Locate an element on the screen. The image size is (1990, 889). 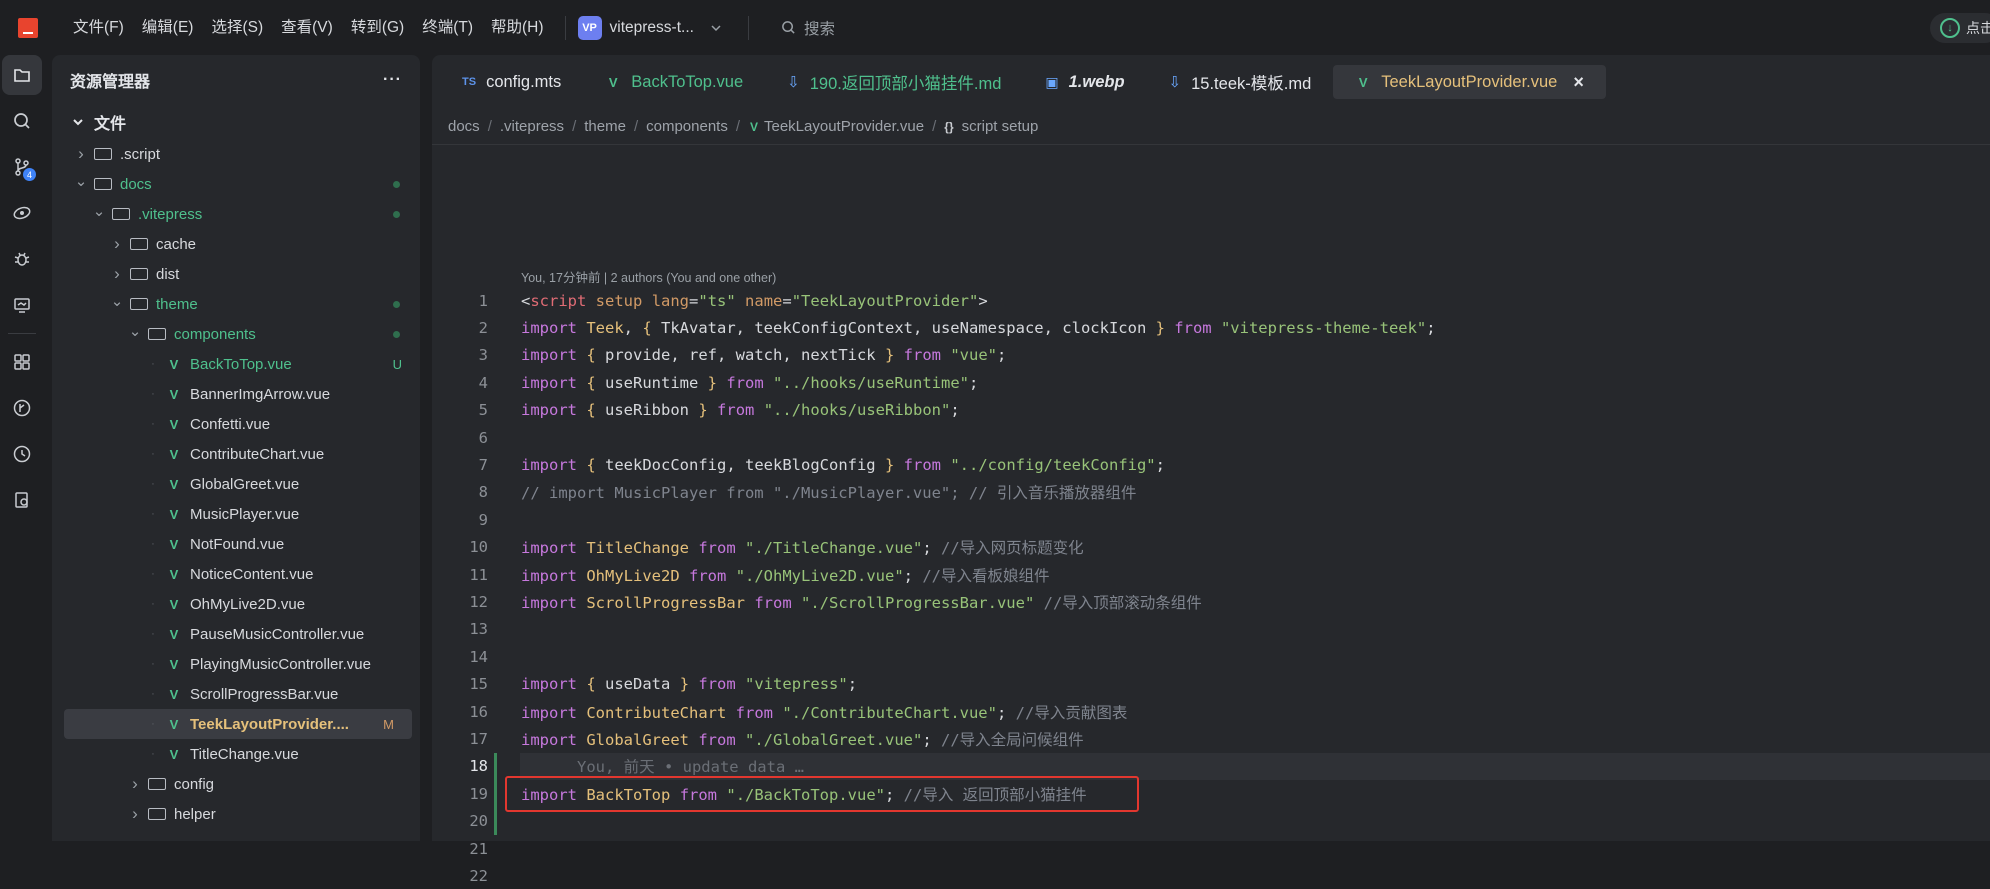
line-number: 4 is located at coordinates (483, 382).